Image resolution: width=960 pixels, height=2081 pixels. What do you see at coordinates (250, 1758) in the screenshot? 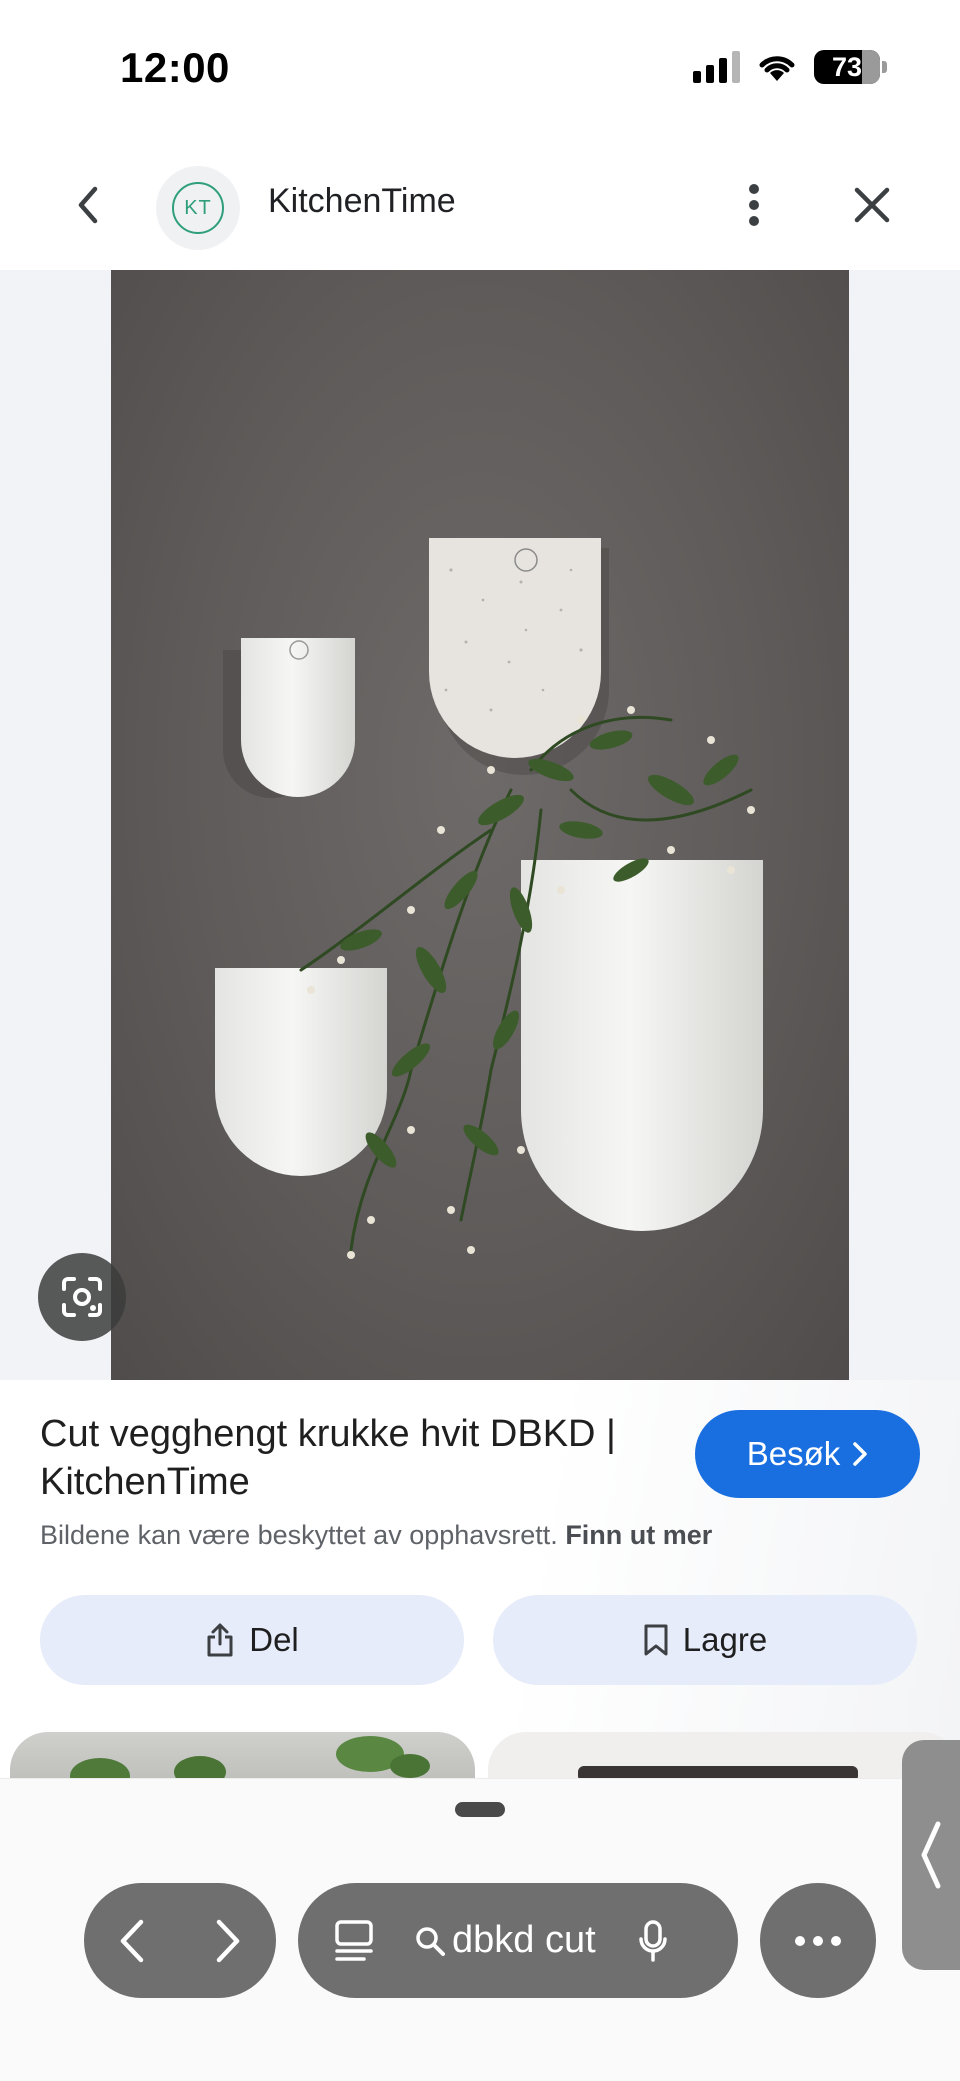
I see `plant-thumbnail-image` at bounding box center [250, 1758].